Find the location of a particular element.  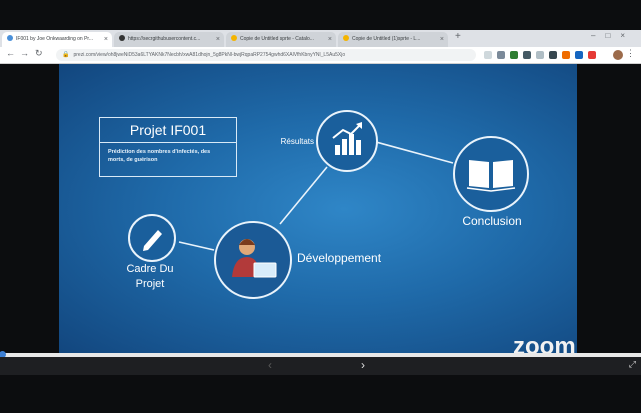

tab-prezi: IF001 by Joe Onkwaarding on Pr... × is located at coordinates (57, 39).